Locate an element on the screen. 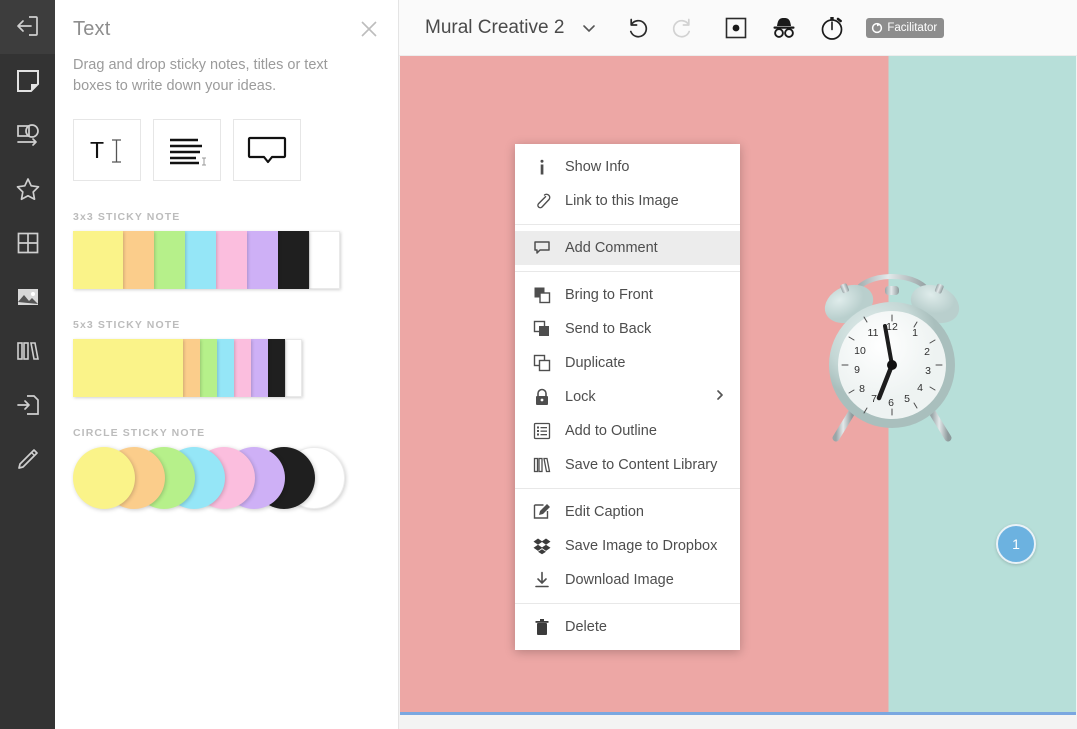 The width and height of the screenshot is (1077, 729). stopwatch-icon is located at coordinates (832, 28).